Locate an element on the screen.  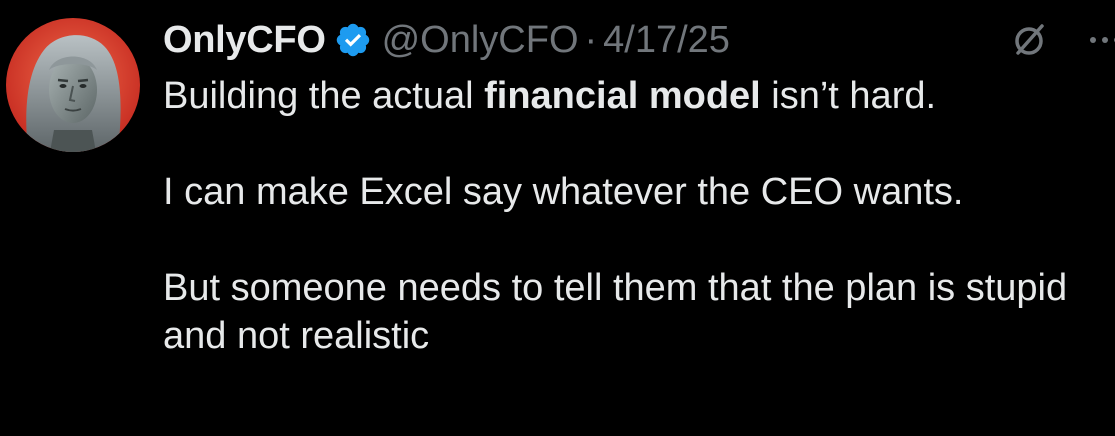
verified-badge-icon is located at coordinates (353, 40).